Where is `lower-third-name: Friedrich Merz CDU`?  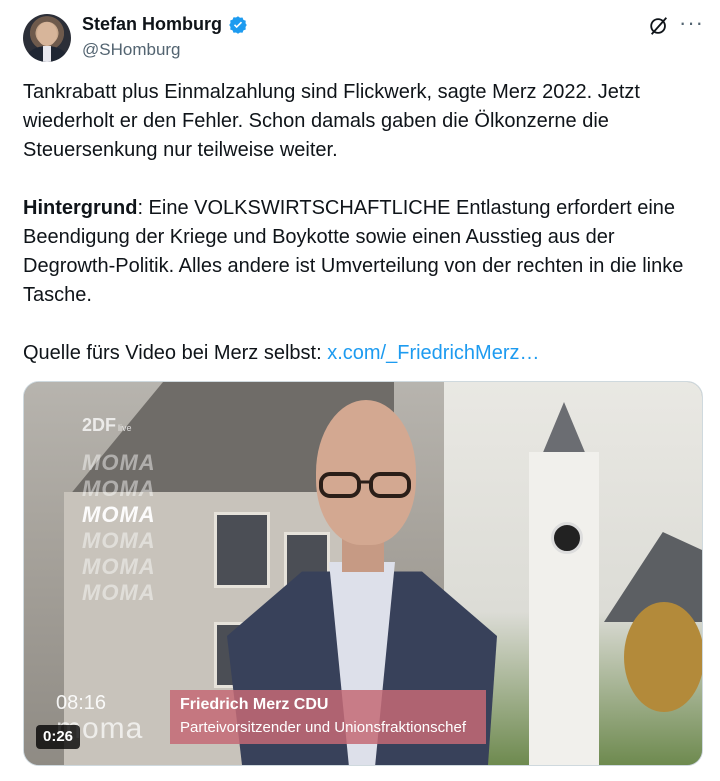 lower-third-name: Friedrich Merz CDU is located at coordinates (254, 704).